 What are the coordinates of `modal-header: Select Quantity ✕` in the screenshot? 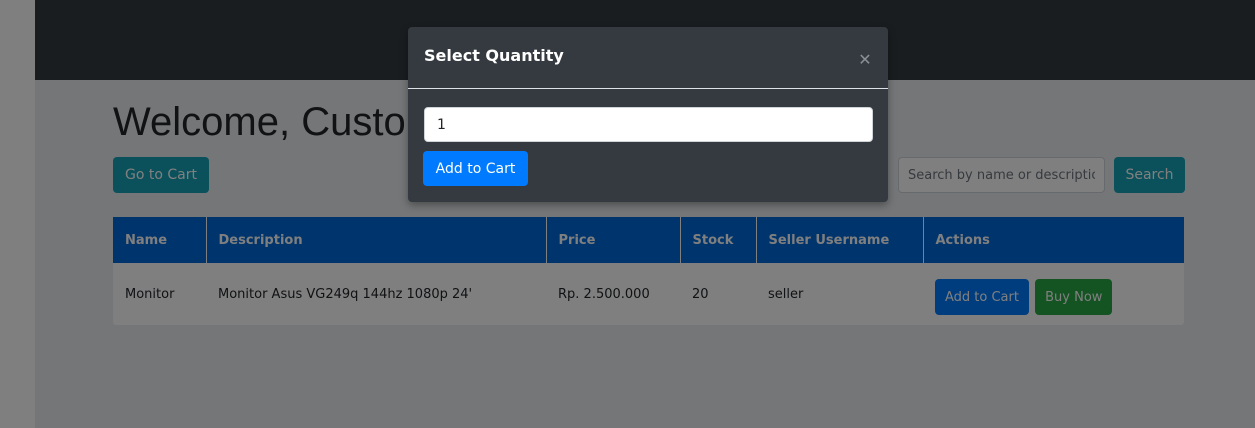 It's located at (648, 58).